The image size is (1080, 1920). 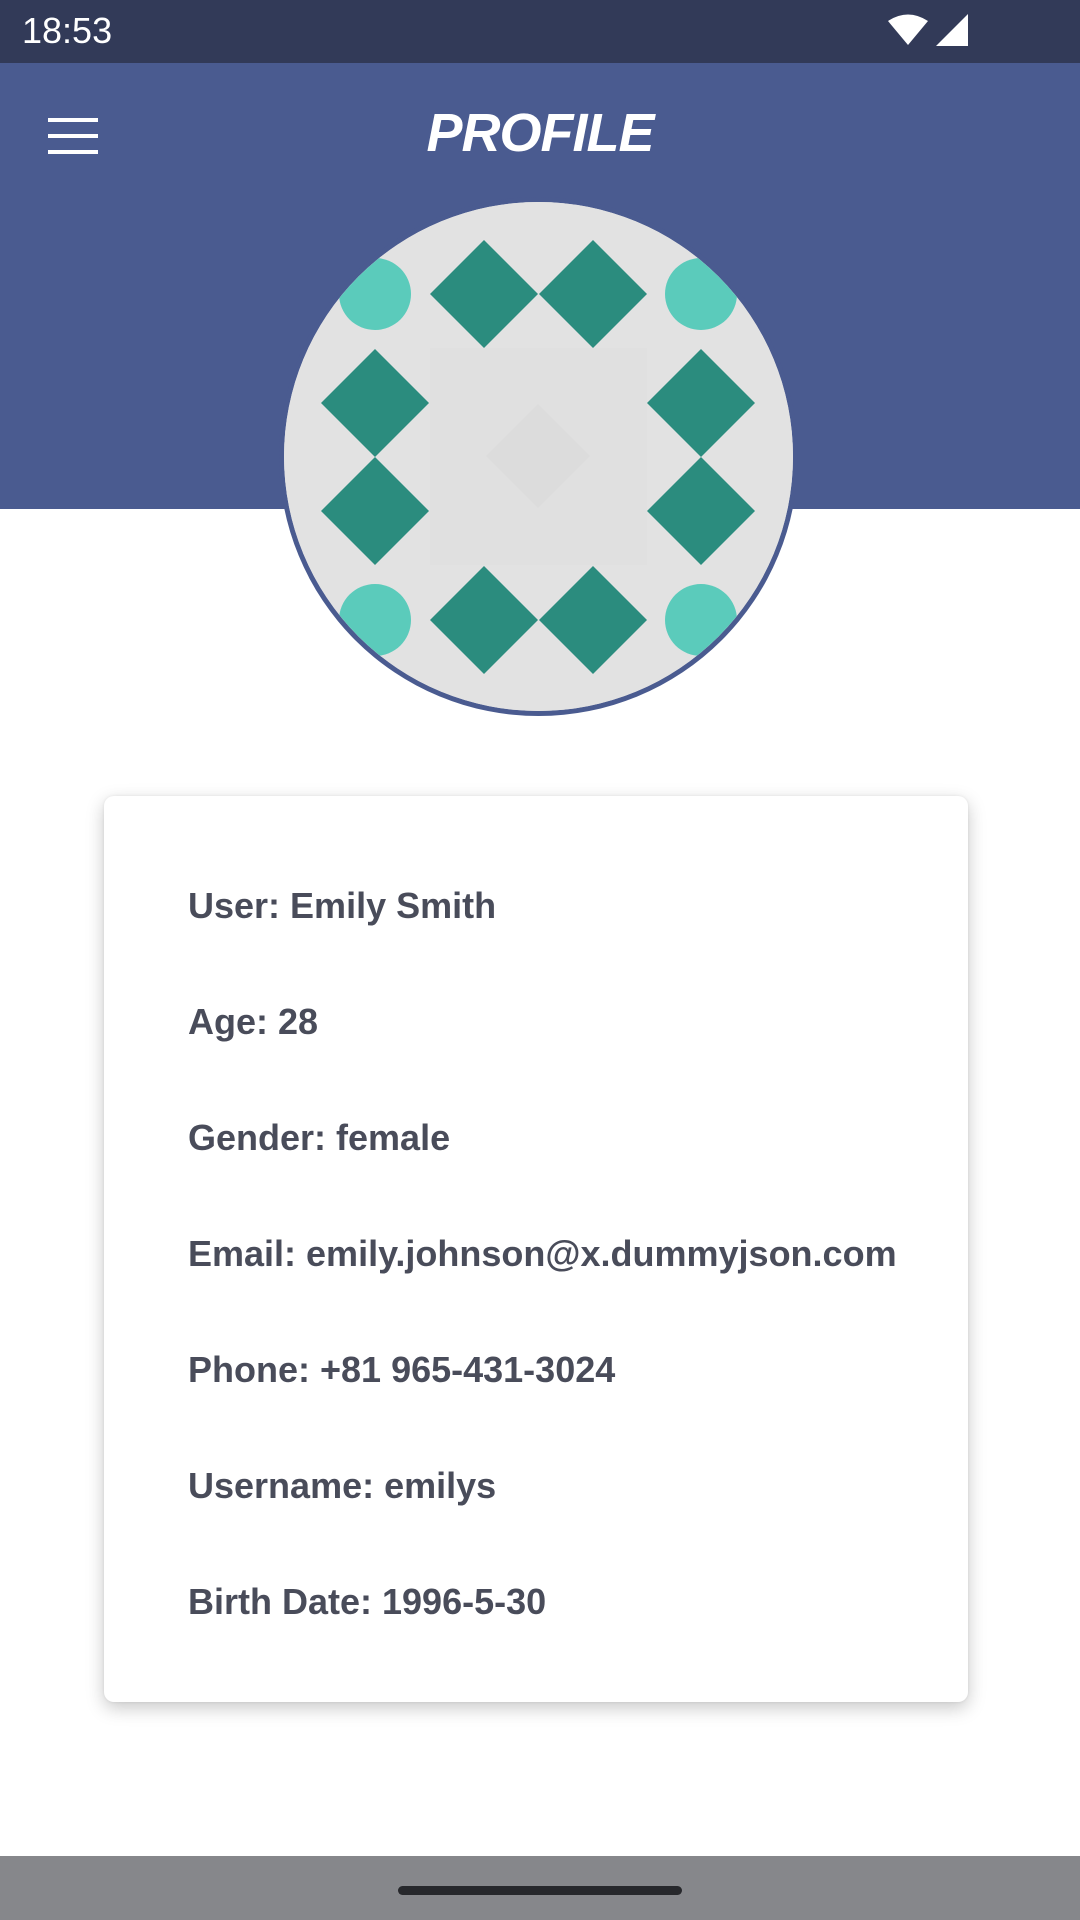 I want to click on avatar, so click(x=538, y=456).